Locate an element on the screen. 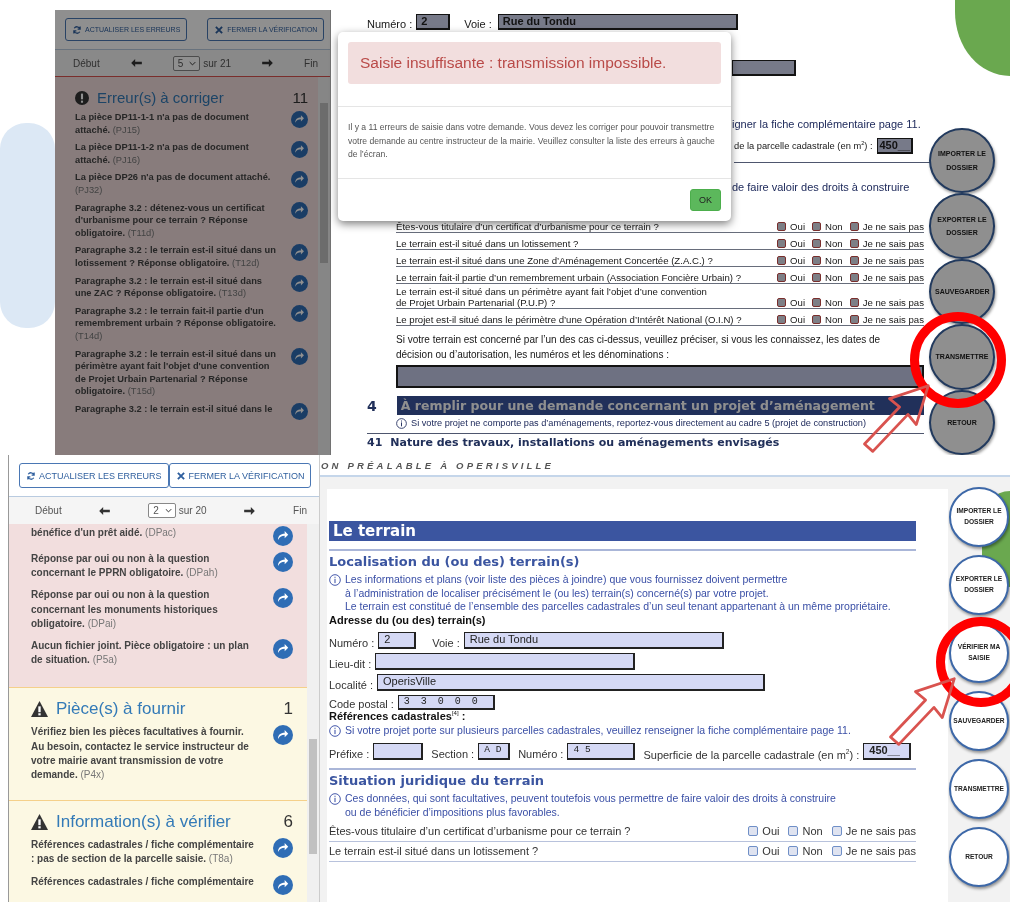 The width and height of the screenshot is (1010, 902). tailbox-field is located at coordinates (764, 68).